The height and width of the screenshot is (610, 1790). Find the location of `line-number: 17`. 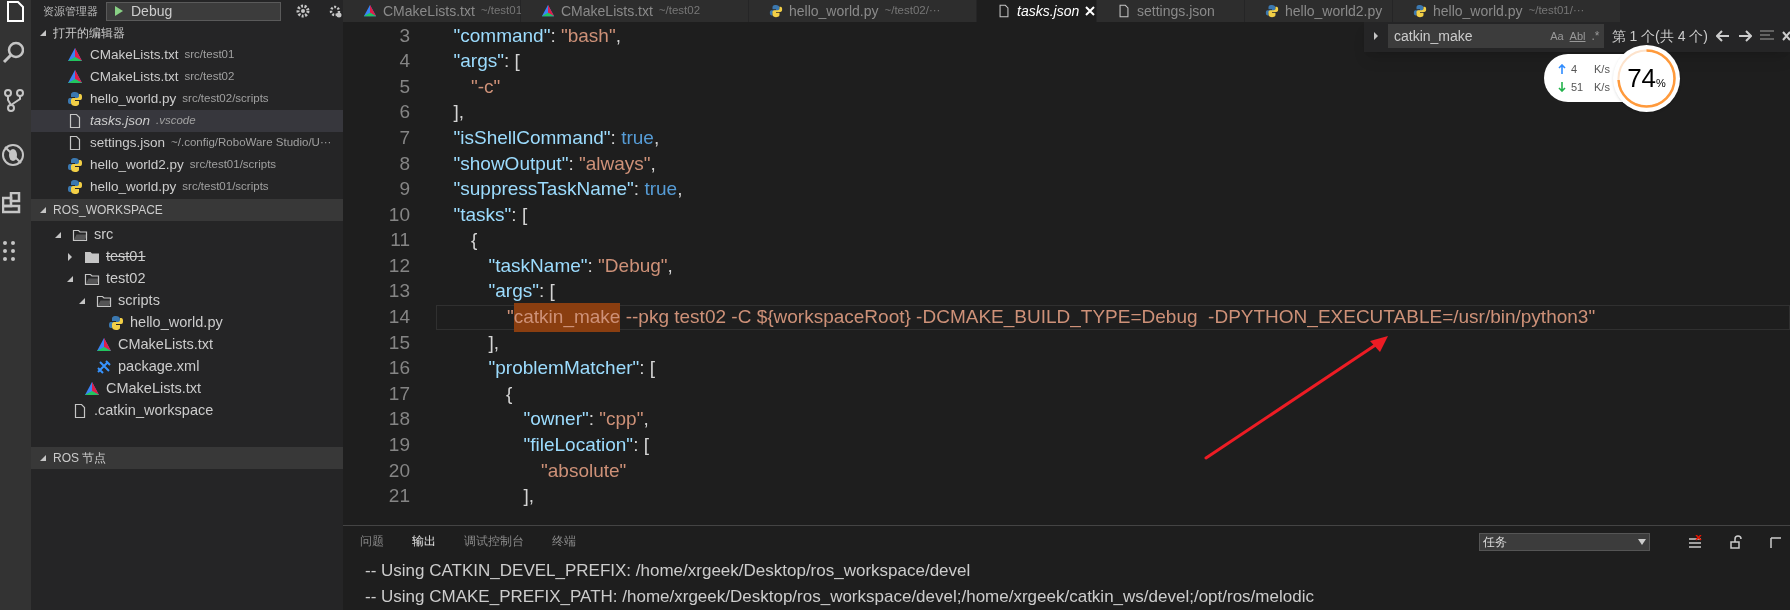

line-number: 17 is located at coordinates (398, 393).